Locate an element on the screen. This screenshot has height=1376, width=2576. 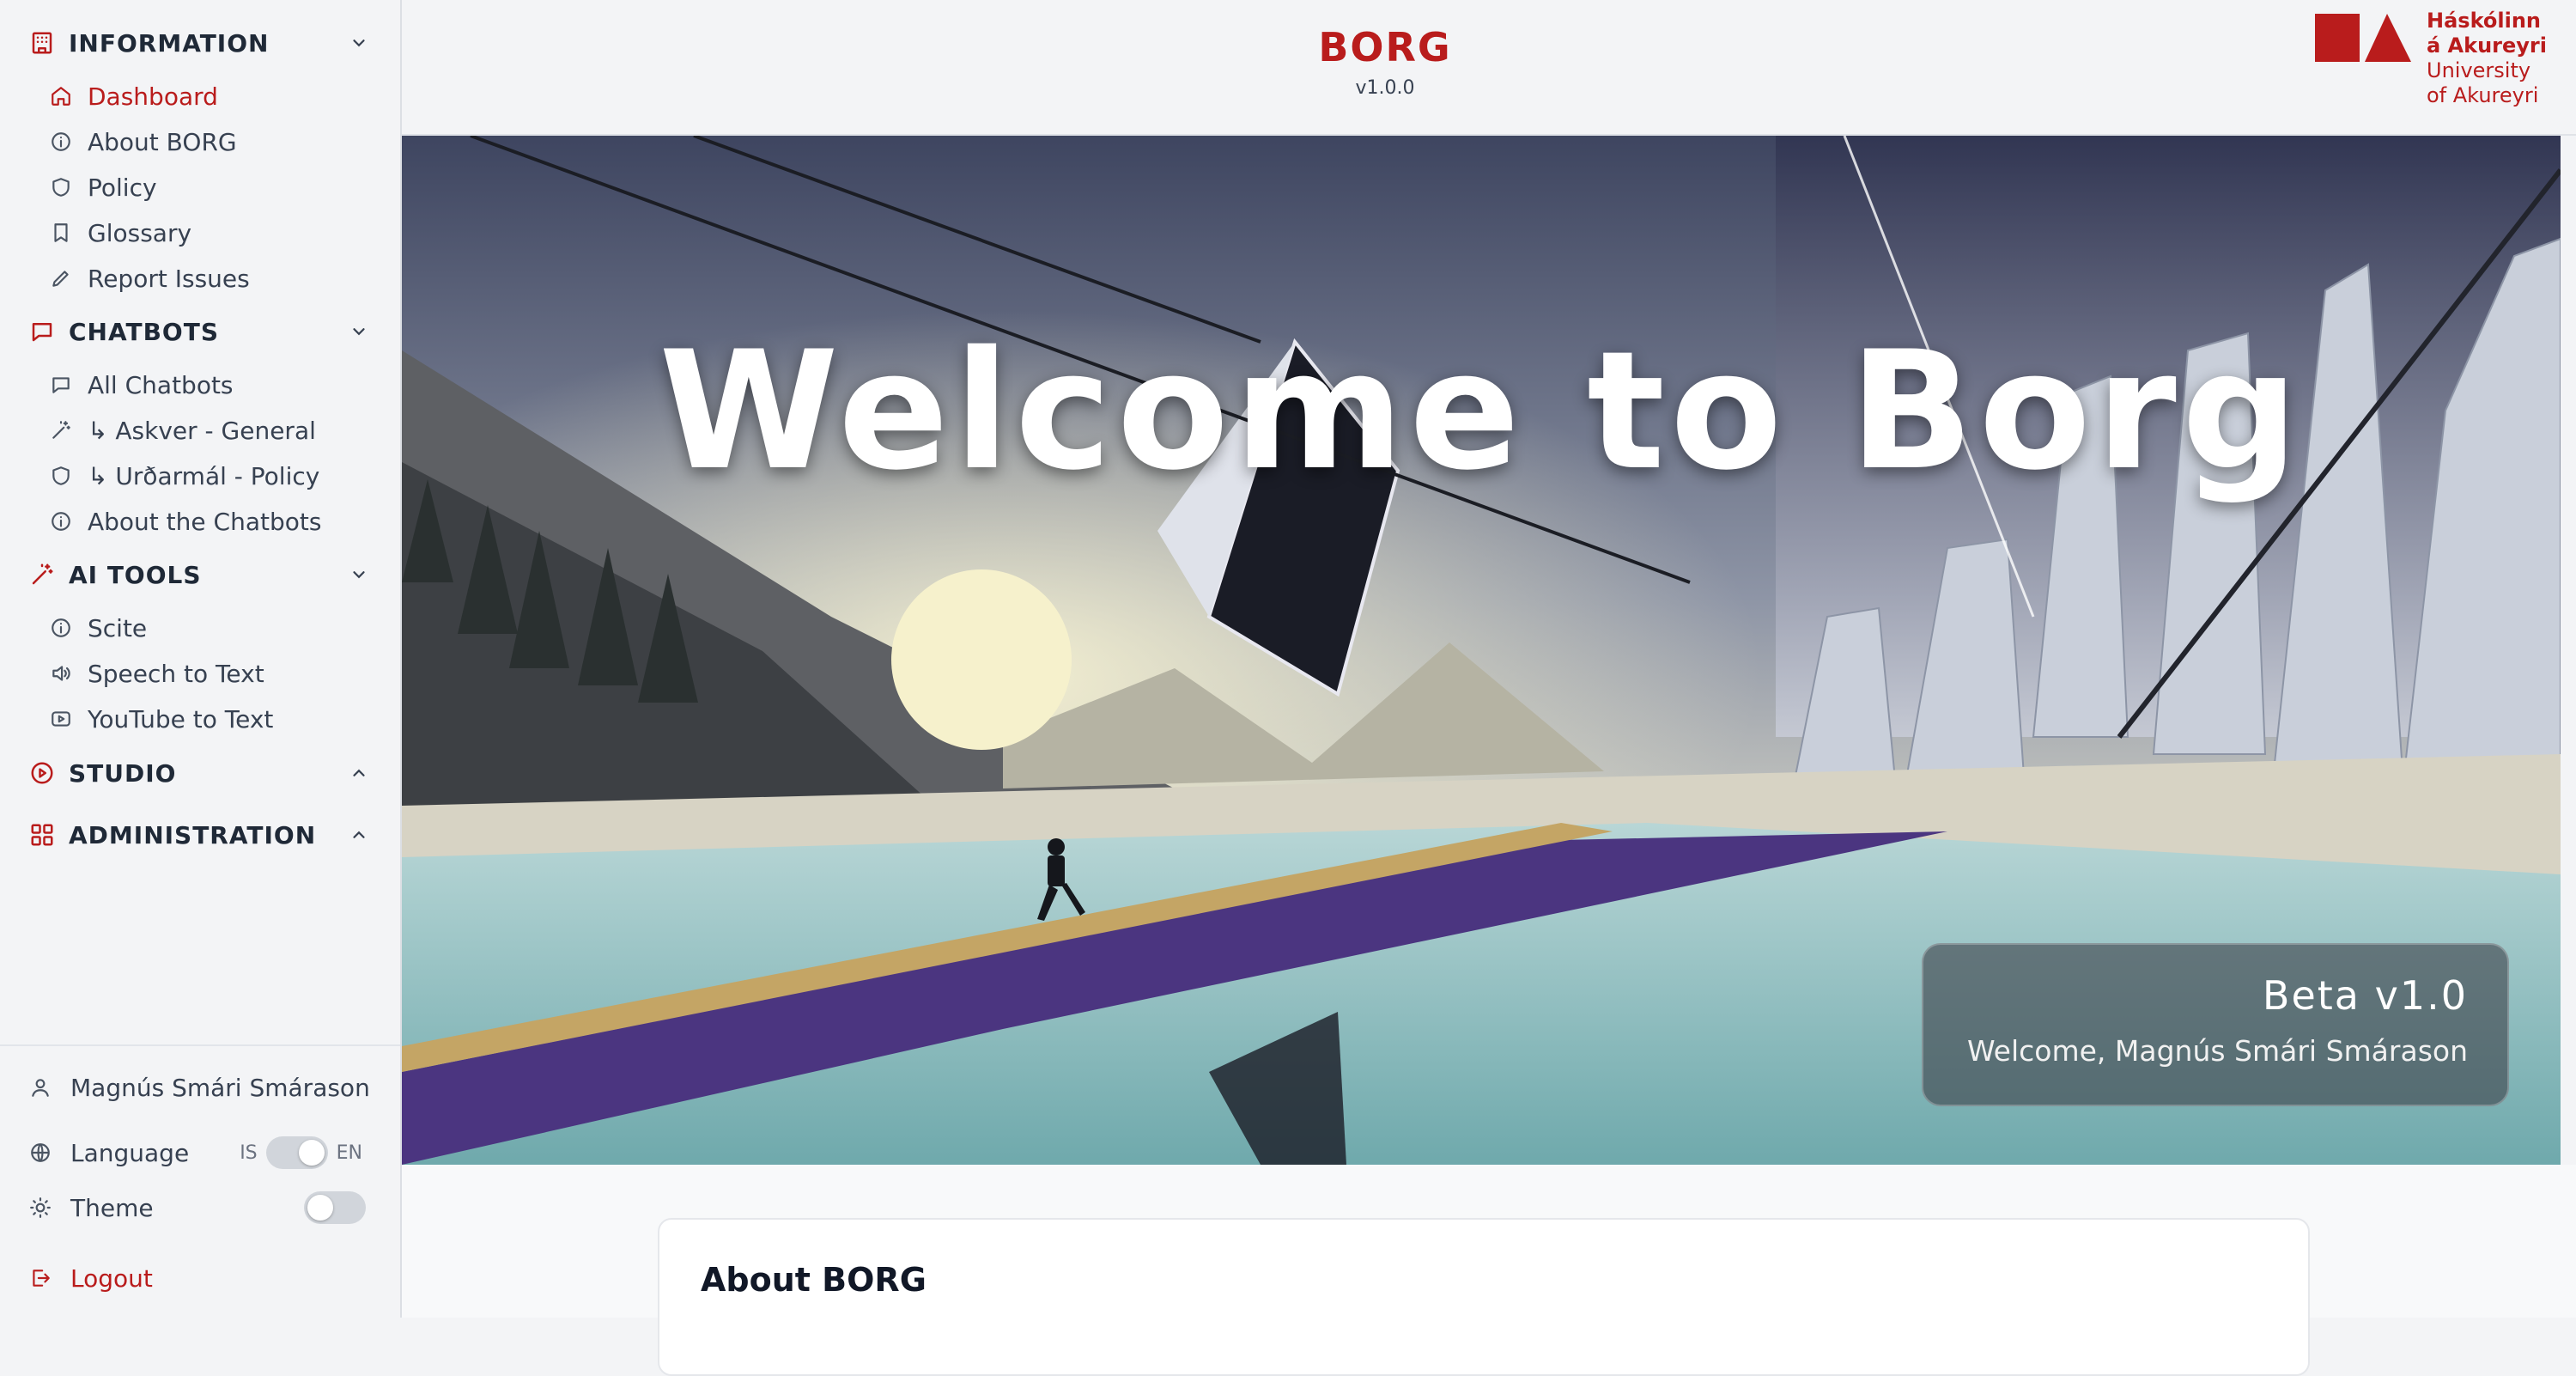
theme-label: Theme is located at coordinates (112, 1207).